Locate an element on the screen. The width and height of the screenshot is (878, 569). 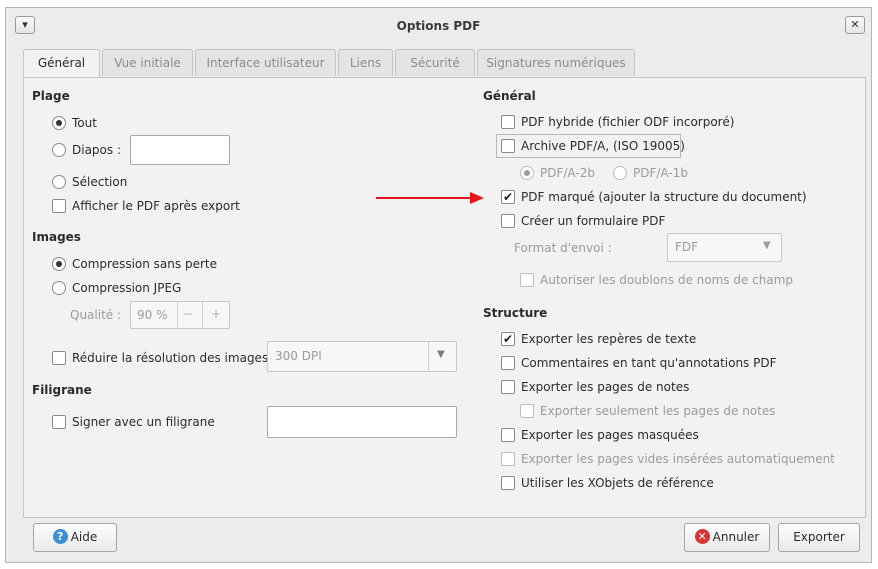
help-icon: ? is located at coordinates (60, 536).